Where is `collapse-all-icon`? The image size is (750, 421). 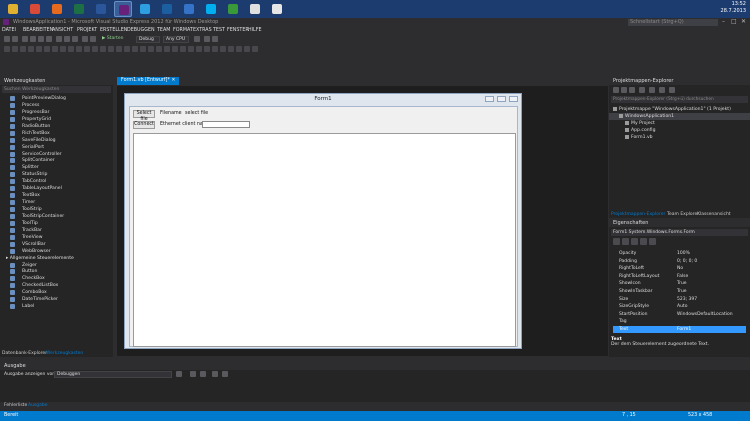 collapse-all-icon is located at coordinates (662, 90).